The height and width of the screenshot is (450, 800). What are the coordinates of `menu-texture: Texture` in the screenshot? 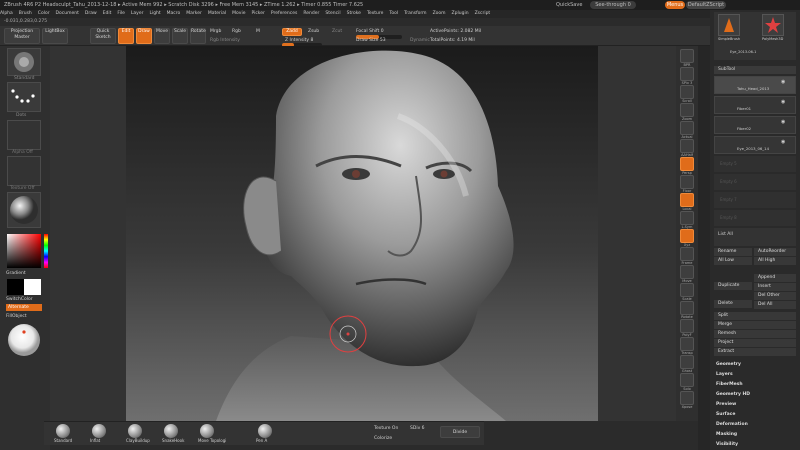 It's located at (375, 13).